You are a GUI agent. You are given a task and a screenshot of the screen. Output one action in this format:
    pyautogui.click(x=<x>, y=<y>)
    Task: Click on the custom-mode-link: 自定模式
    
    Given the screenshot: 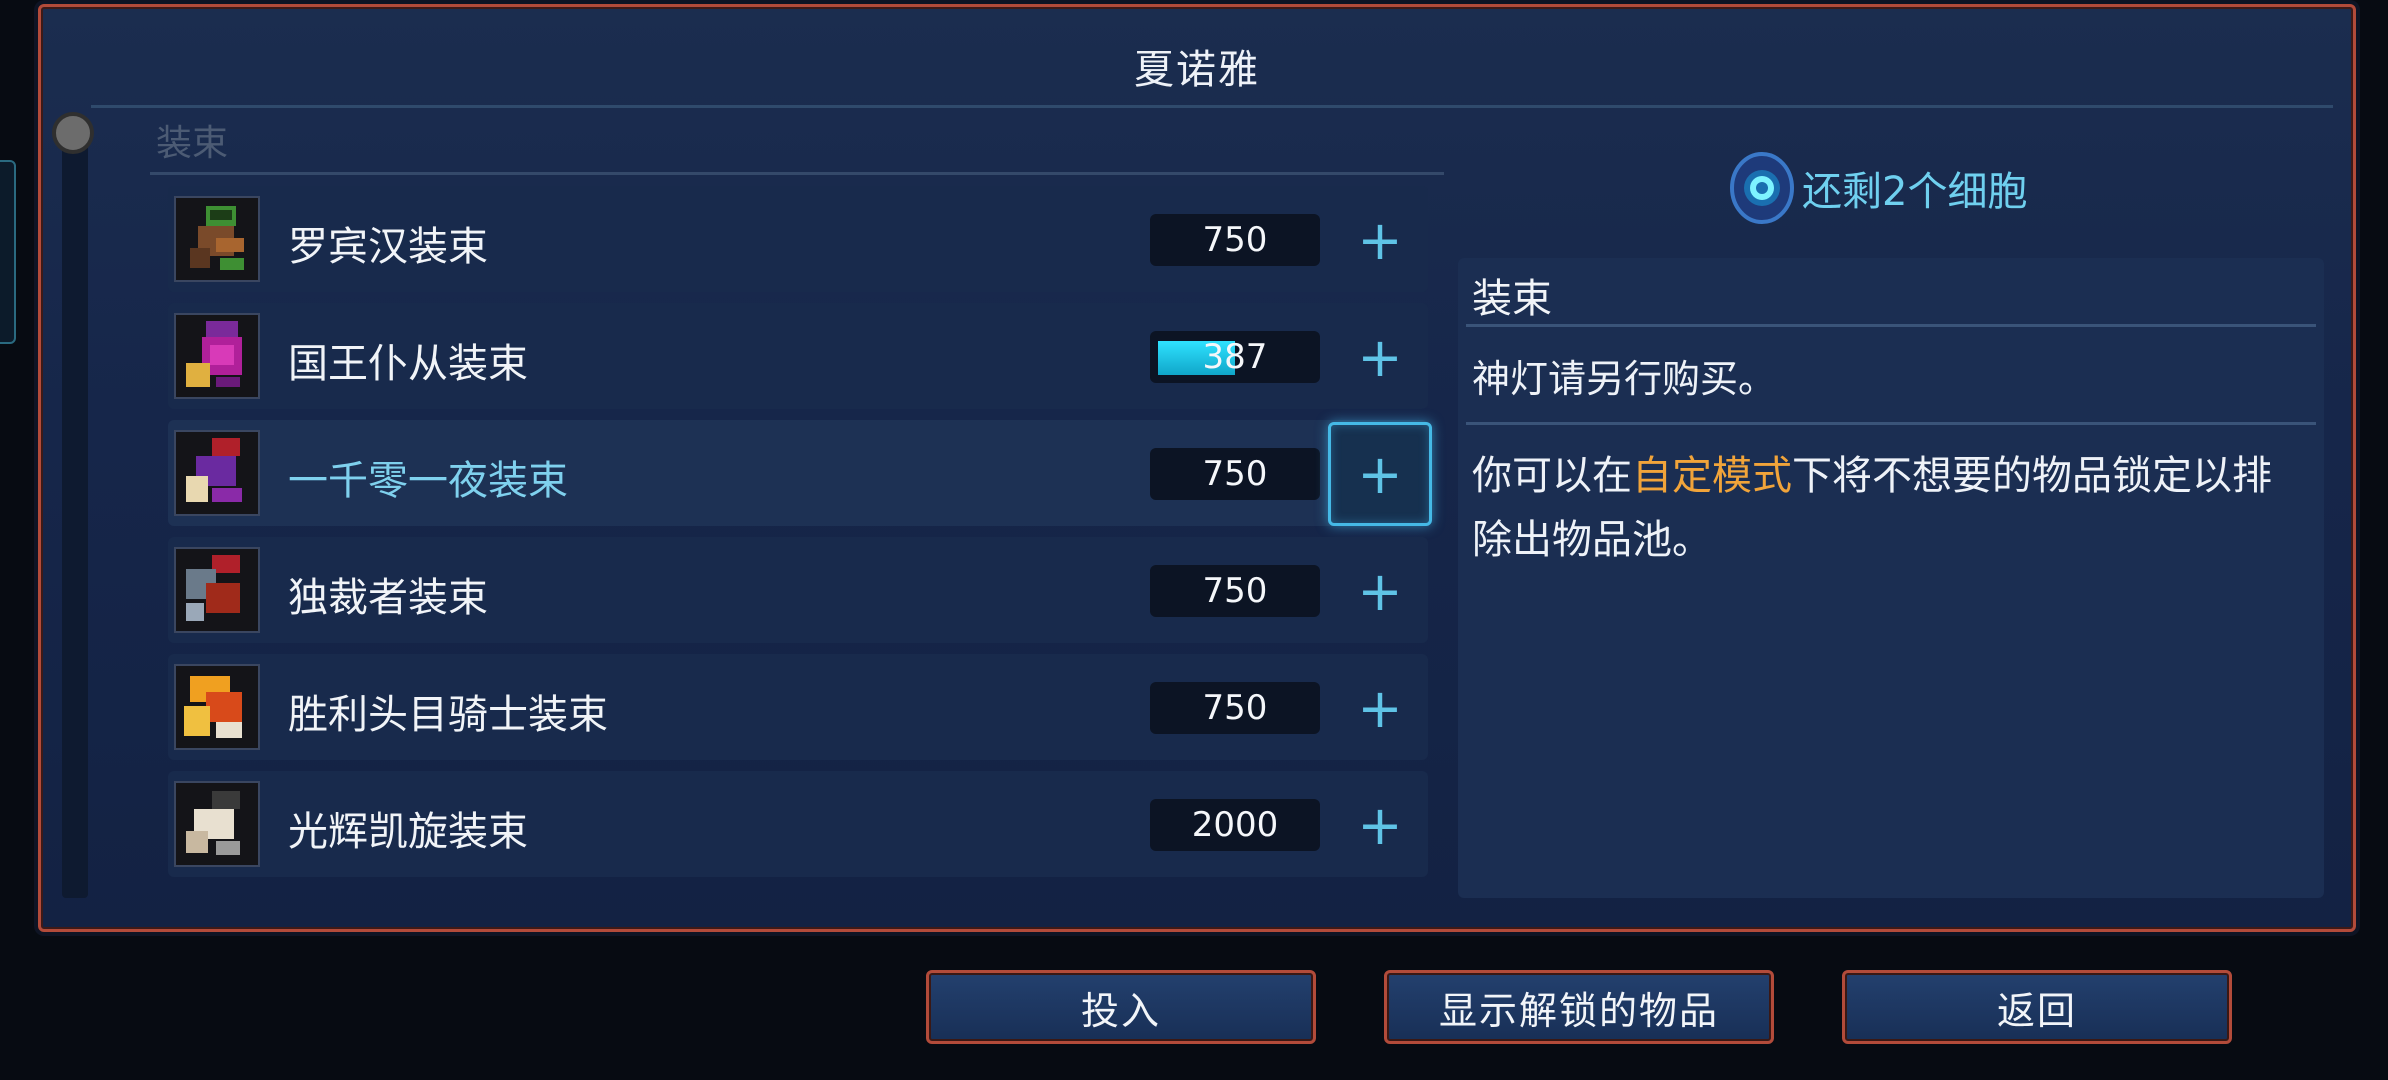 What is the action you would take?
    pyautogui.click(x=1712, y=476)
    